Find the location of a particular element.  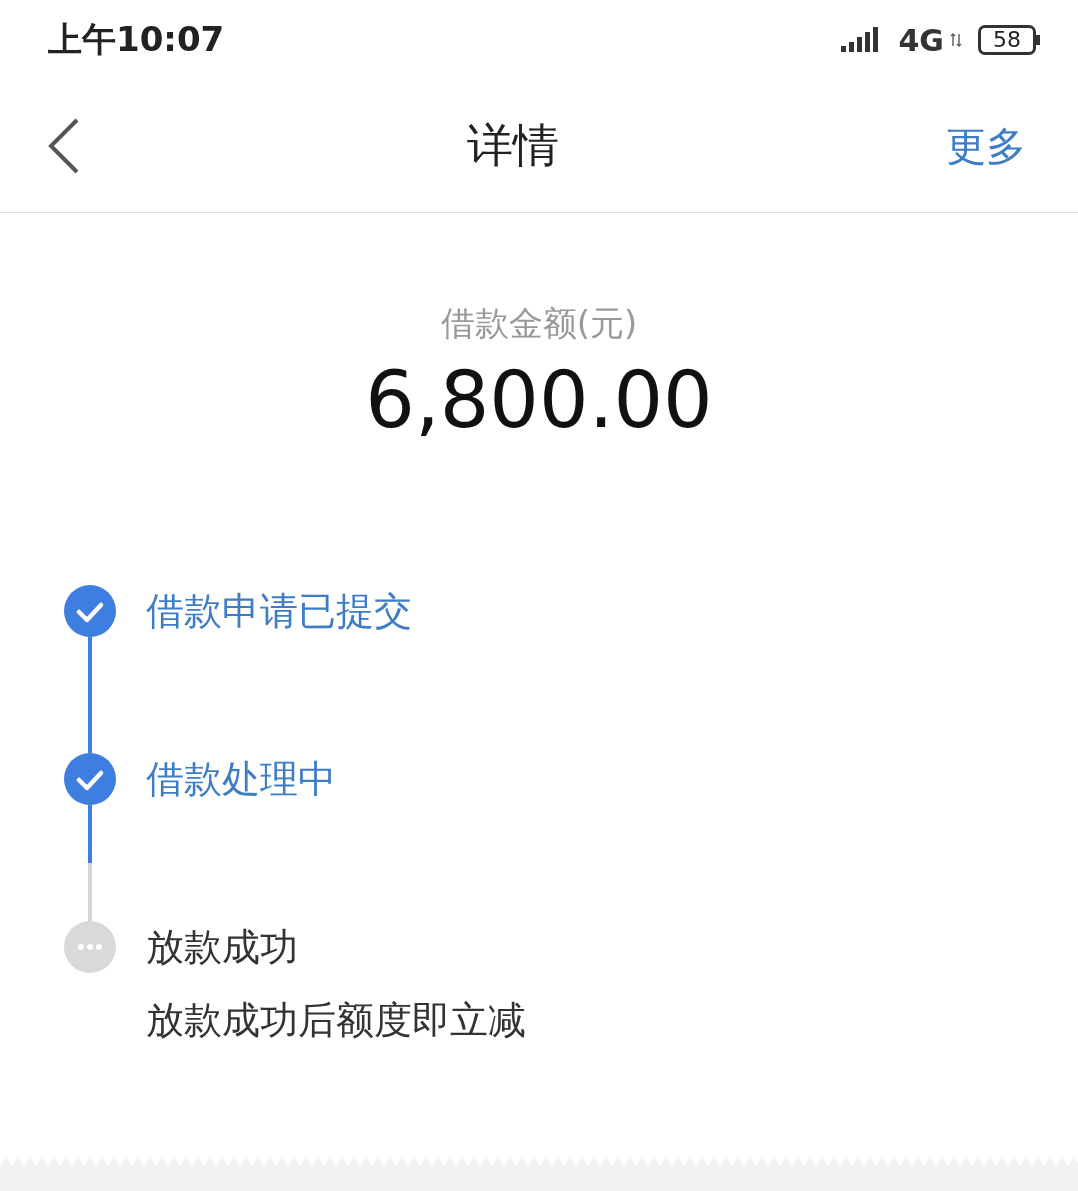

step-title: 借款处理中 is located at coordinates (241, 779).